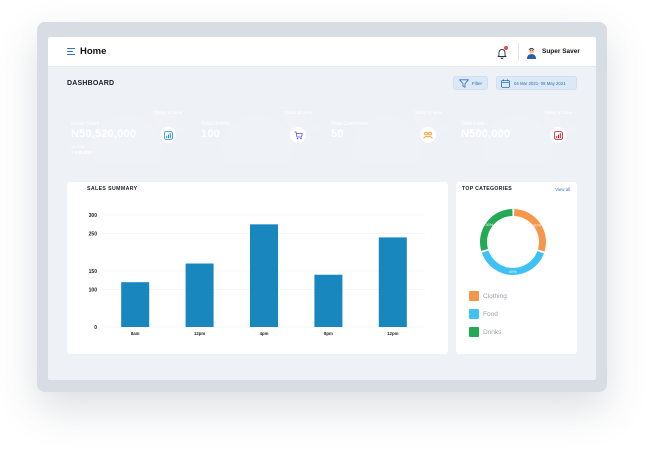  Describe the element at coordinates (81, 152) in the screenshot. I see `card-sub-value: + 535,520` at that location.